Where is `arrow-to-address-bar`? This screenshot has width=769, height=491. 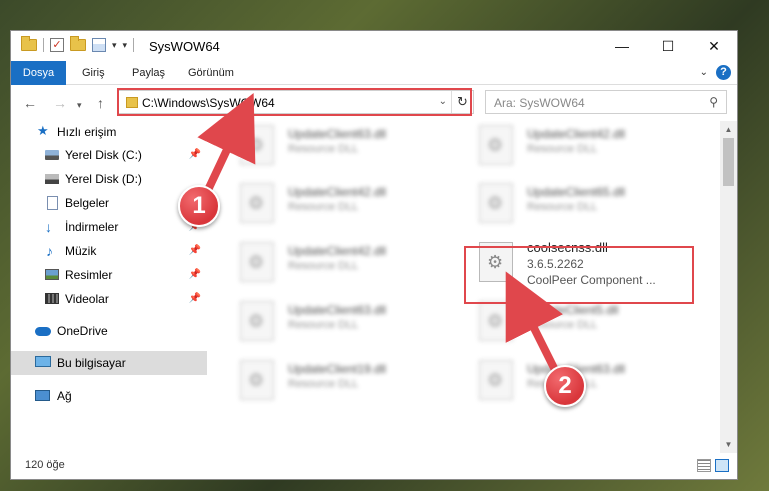 arrow-to-address-bar is located at coordinates (226, 143).